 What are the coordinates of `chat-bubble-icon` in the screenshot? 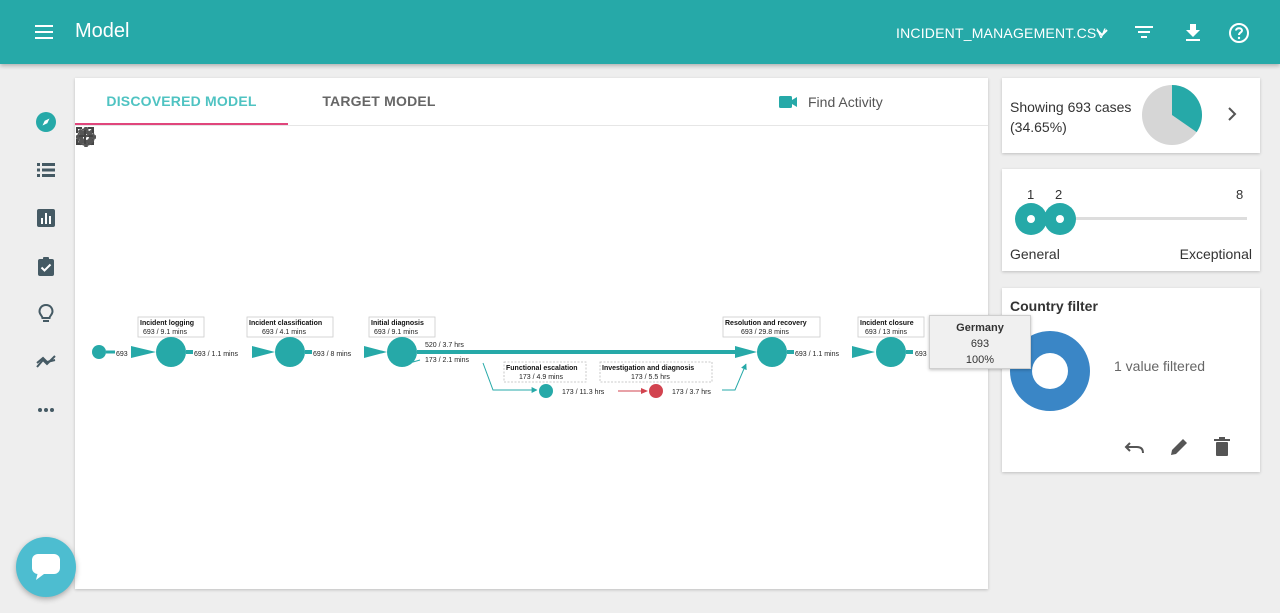 It's located at (46, 567).